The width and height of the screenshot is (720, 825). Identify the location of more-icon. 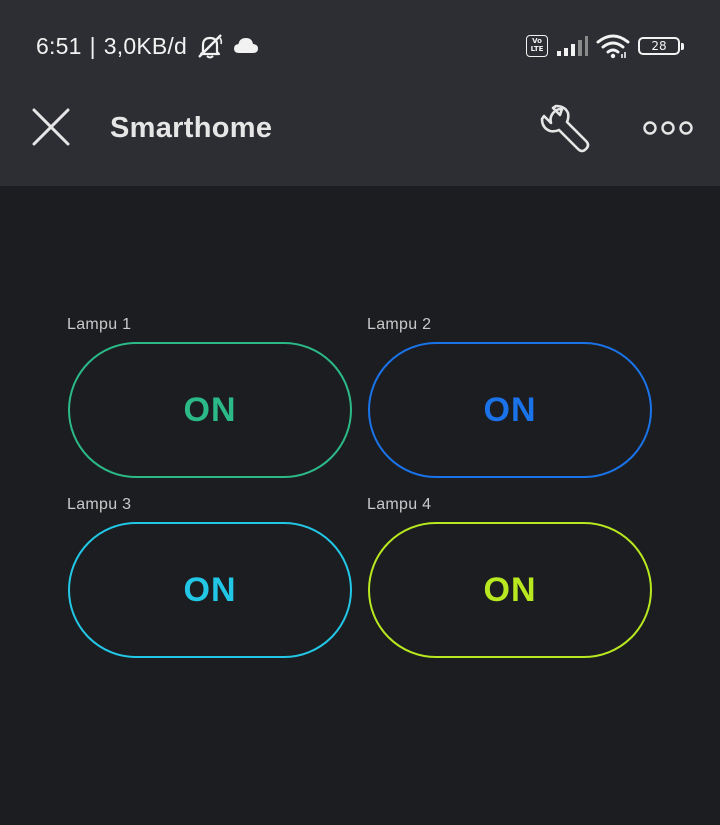
(668, 128).